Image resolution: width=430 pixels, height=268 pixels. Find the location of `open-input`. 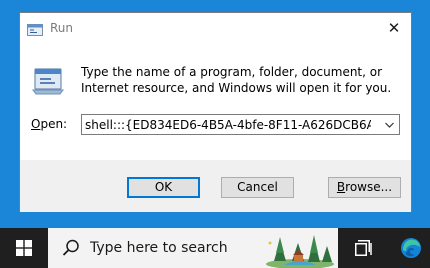

open-input is located at coordinates (228, 124).